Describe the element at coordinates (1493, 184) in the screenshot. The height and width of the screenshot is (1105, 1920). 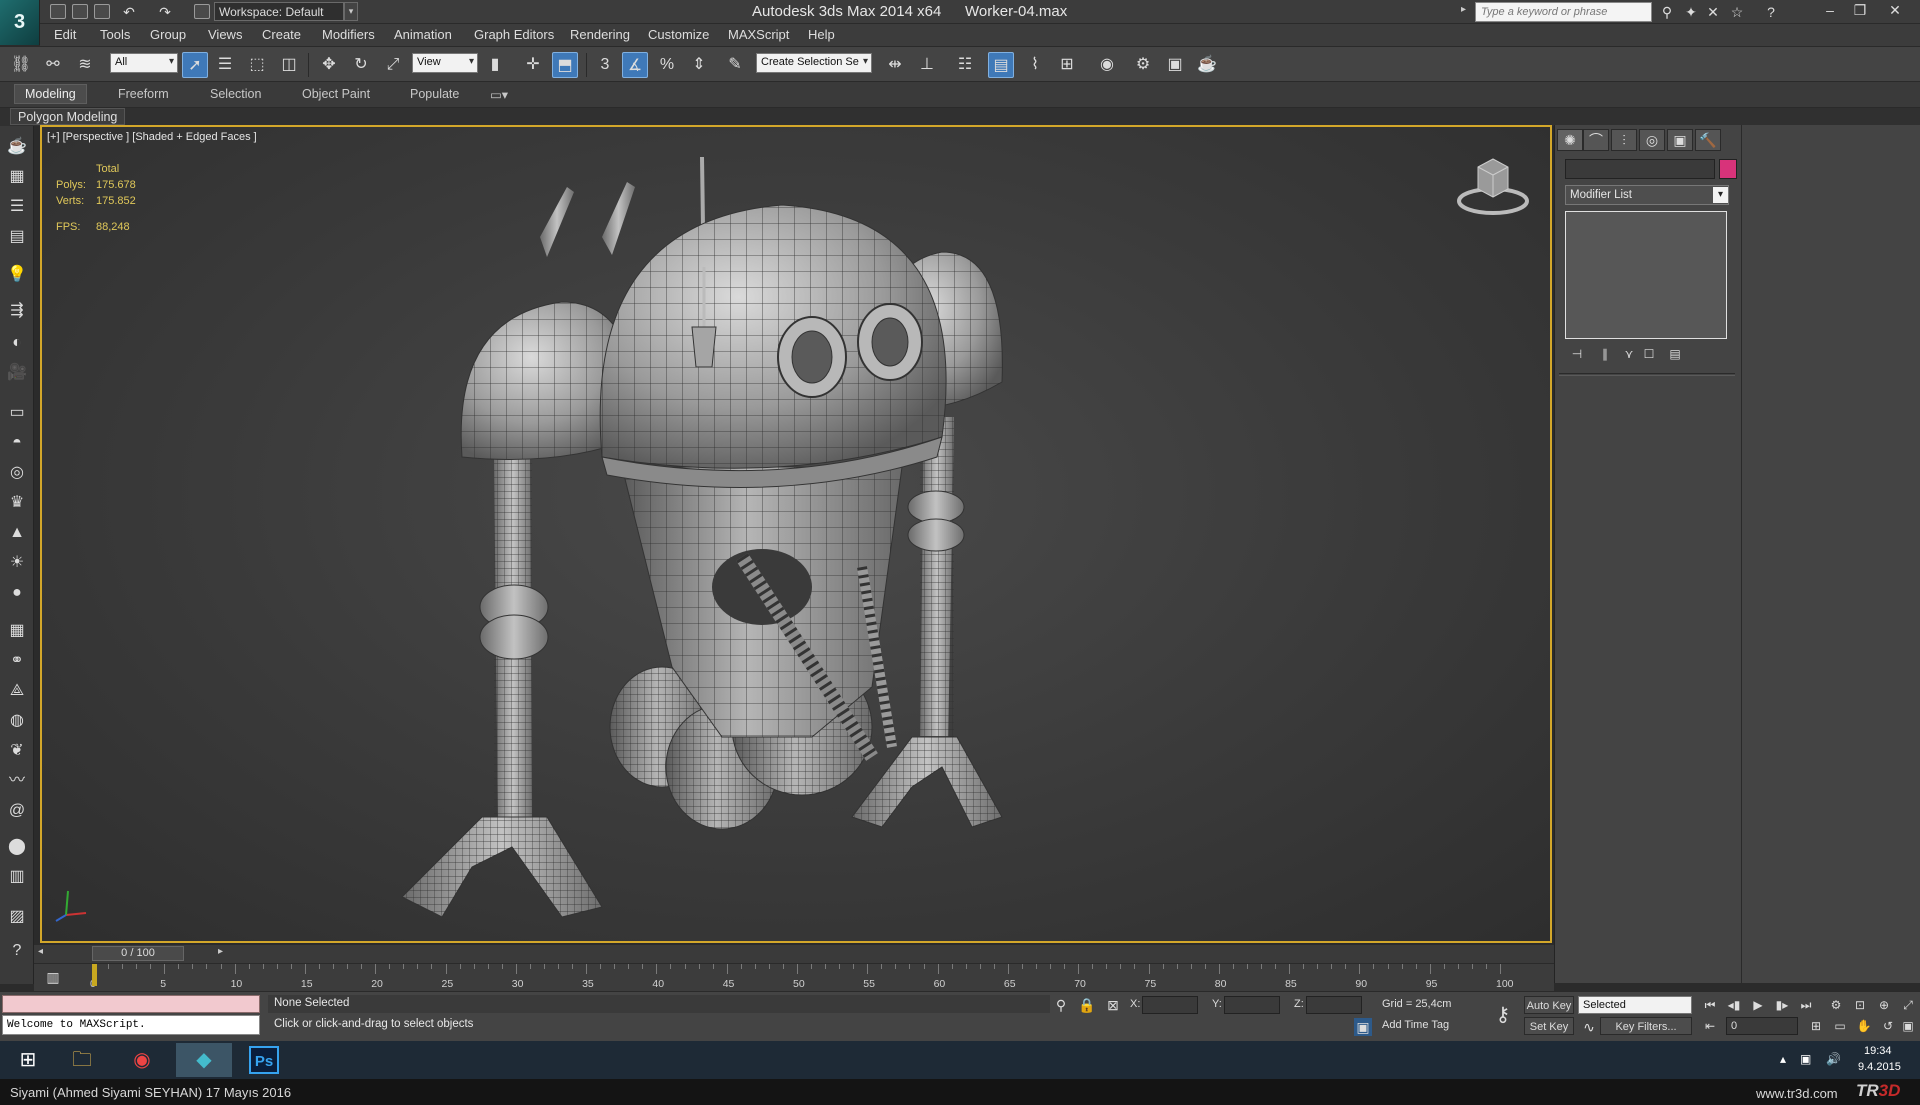
I see `viewcube-icon` at that location.